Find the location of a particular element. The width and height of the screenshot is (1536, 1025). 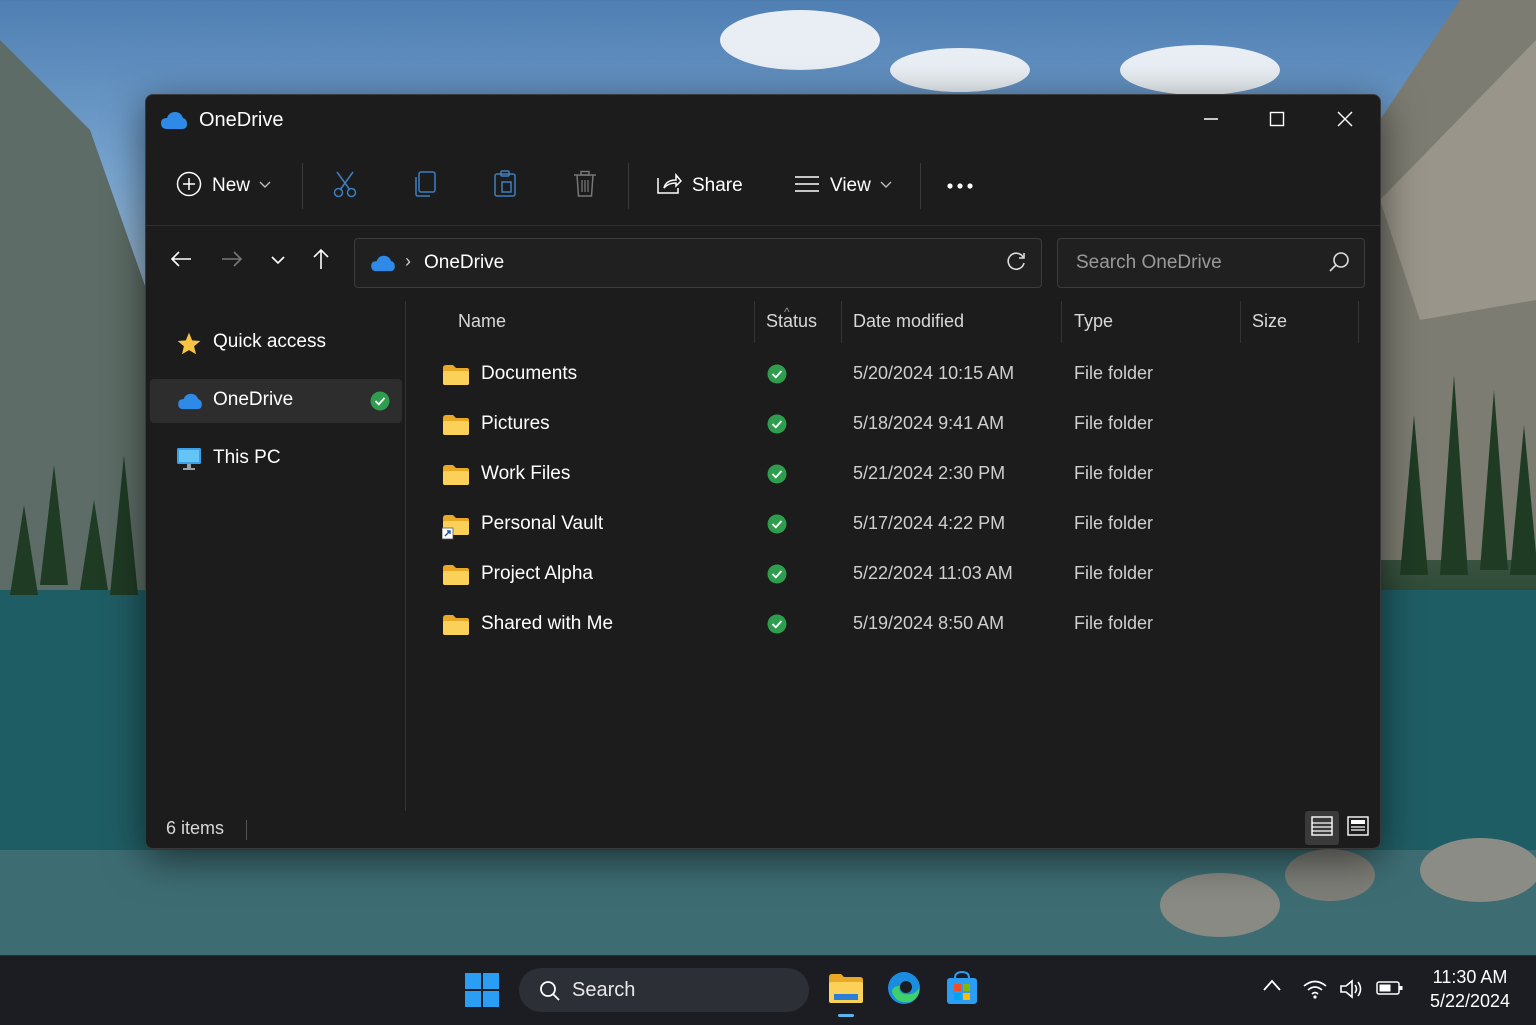

file-name: Project Alpha is located at coordinates (537, 573).